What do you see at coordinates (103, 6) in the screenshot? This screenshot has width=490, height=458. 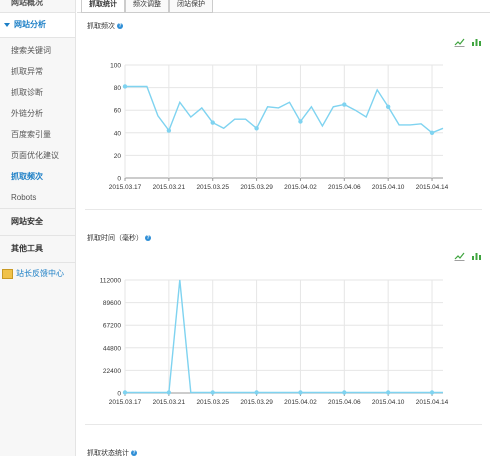 I see `tab-crawl-stats: 抓取统计` at bounding box center [103, 6].